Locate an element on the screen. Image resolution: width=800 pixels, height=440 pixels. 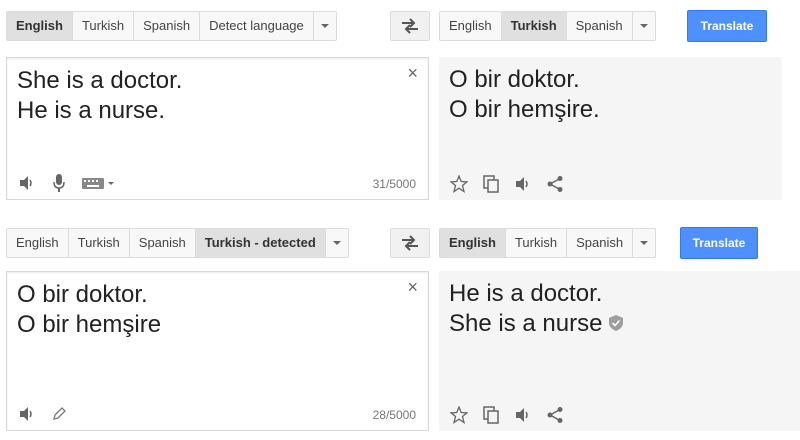
character-count: 31/5000 is located at coordinates (394, 184).